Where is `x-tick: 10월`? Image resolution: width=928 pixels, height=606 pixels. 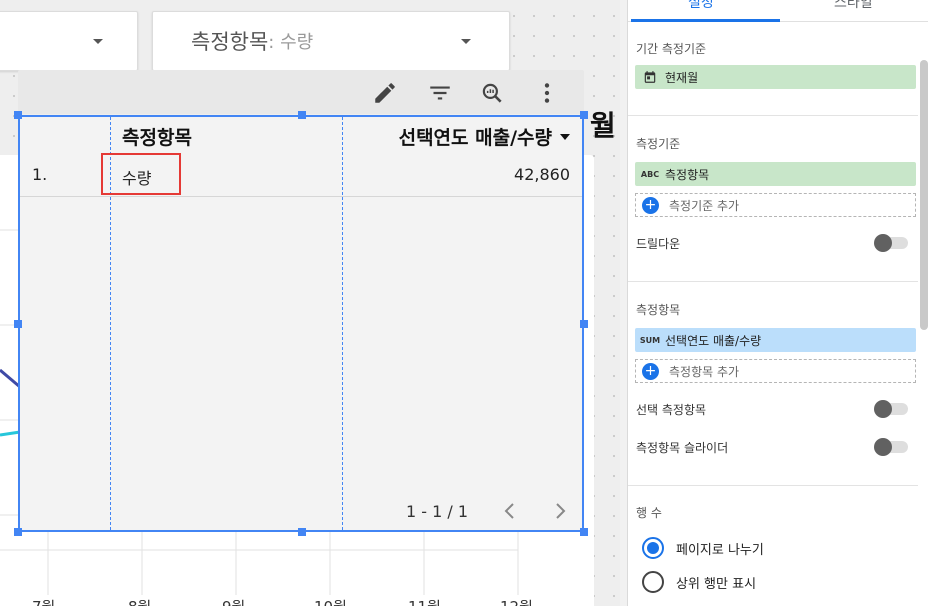
x-tick: 10월 is located at coordinates (330, 601).